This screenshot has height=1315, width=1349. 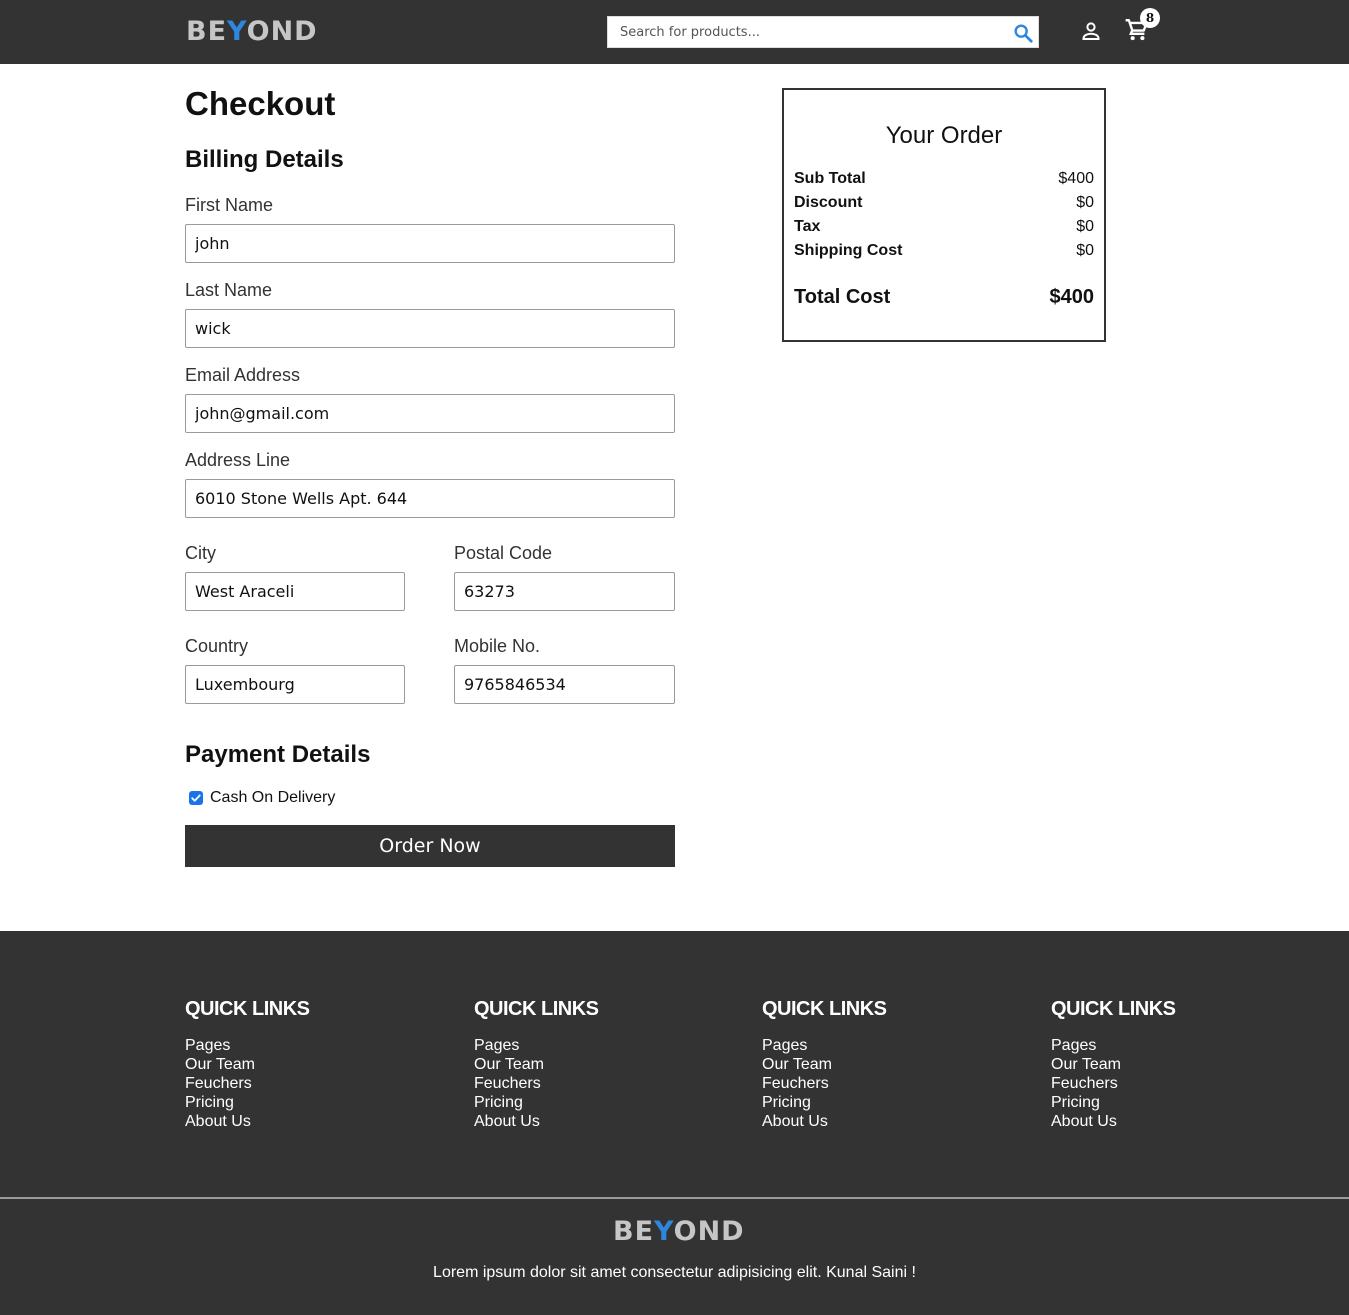 I want to click on search-input, so click(x=805, y=32).